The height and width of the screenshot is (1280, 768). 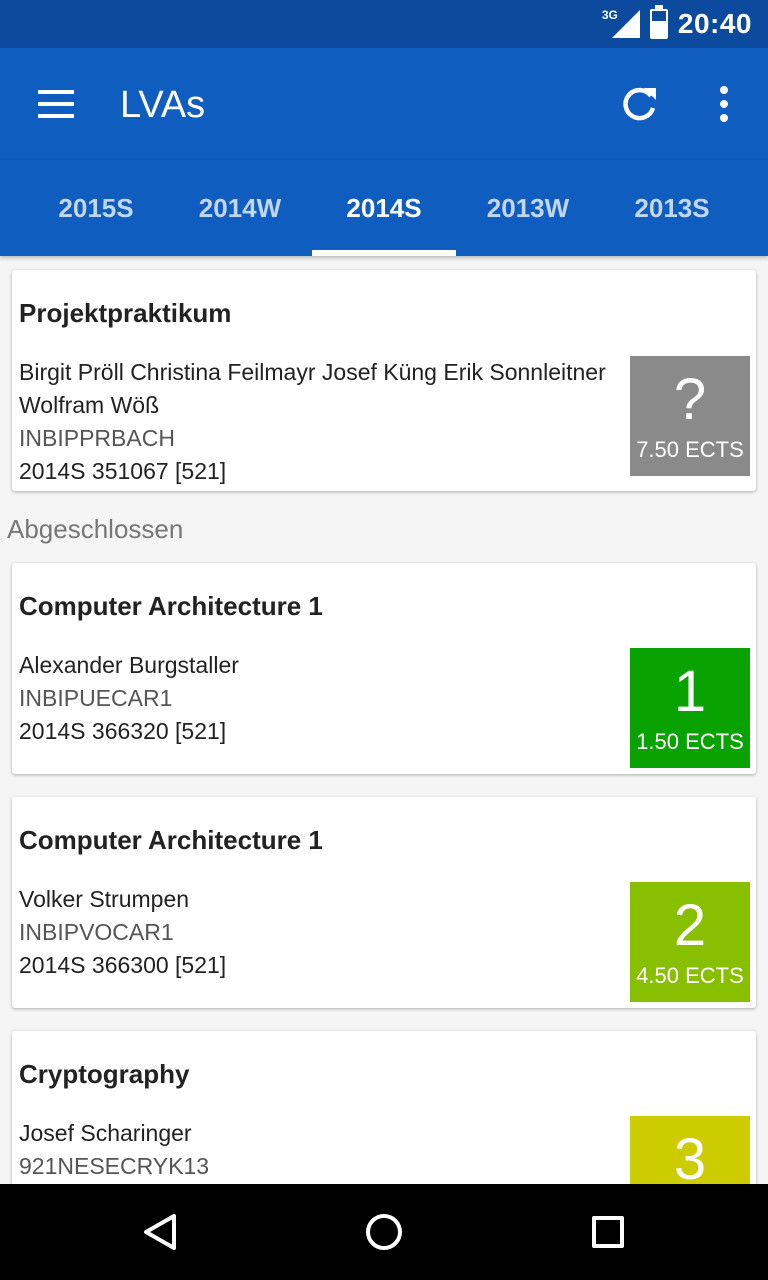 What do you see at coordinates (240, 208) in the screenshot?
I see `tab-2014w: 2014W` at bounding box center [240, 208].